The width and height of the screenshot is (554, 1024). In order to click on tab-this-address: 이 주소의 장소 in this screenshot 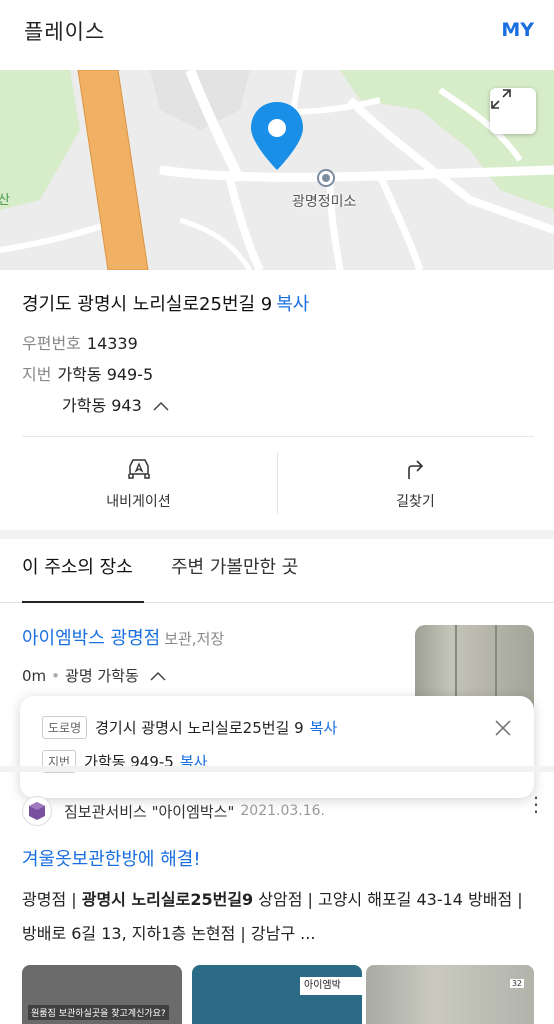, I will do `click(77, 571)`.